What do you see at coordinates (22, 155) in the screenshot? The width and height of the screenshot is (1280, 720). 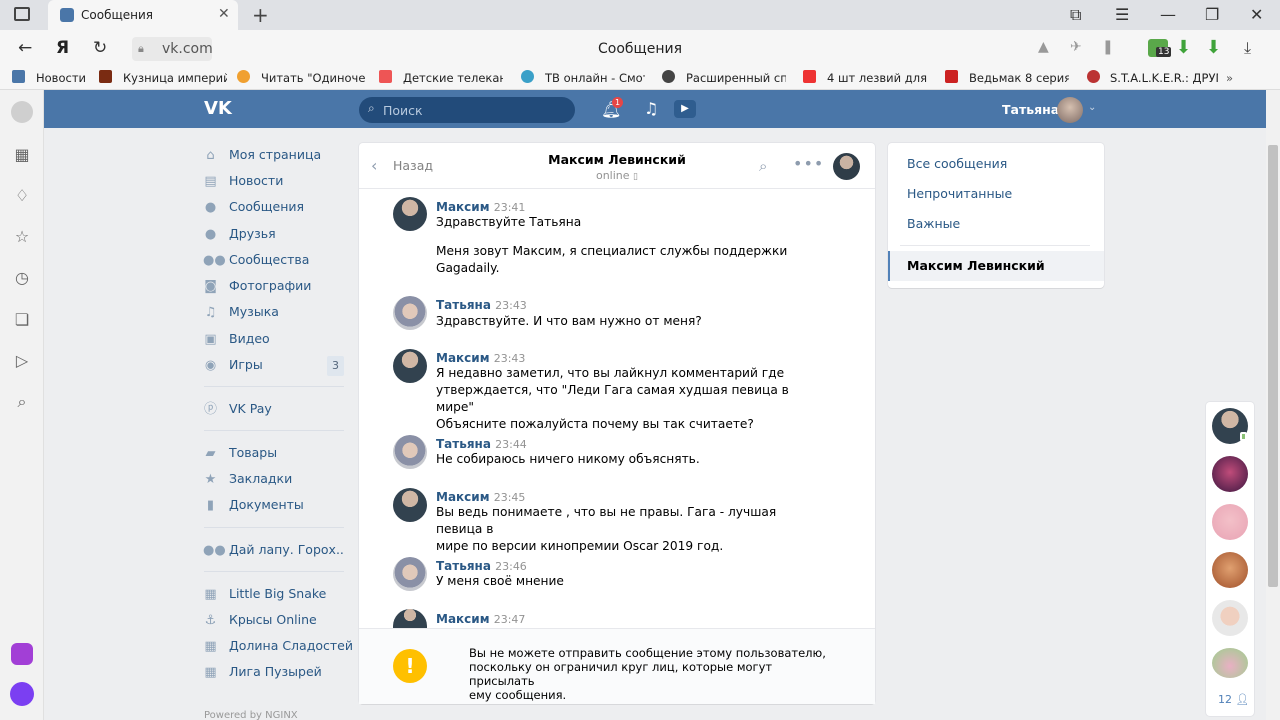 I see `apps-grid-icon: ▦` at bounding box center [22, 155].